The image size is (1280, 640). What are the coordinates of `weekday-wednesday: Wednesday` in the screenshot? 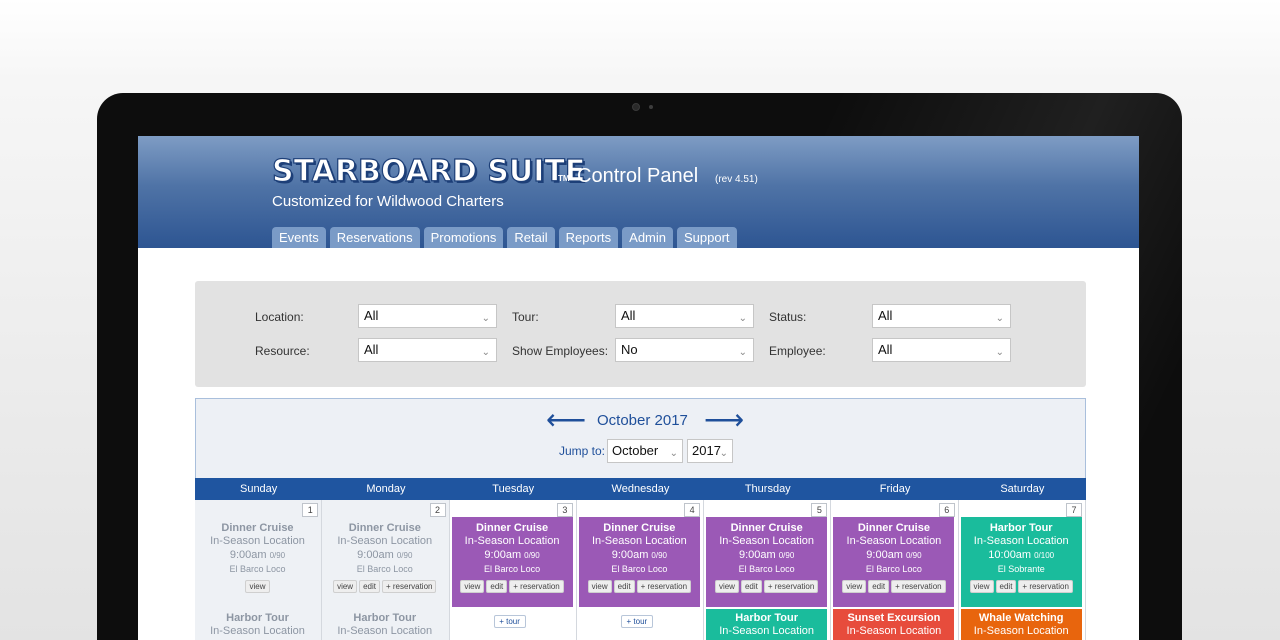 It's located at (640, 489).